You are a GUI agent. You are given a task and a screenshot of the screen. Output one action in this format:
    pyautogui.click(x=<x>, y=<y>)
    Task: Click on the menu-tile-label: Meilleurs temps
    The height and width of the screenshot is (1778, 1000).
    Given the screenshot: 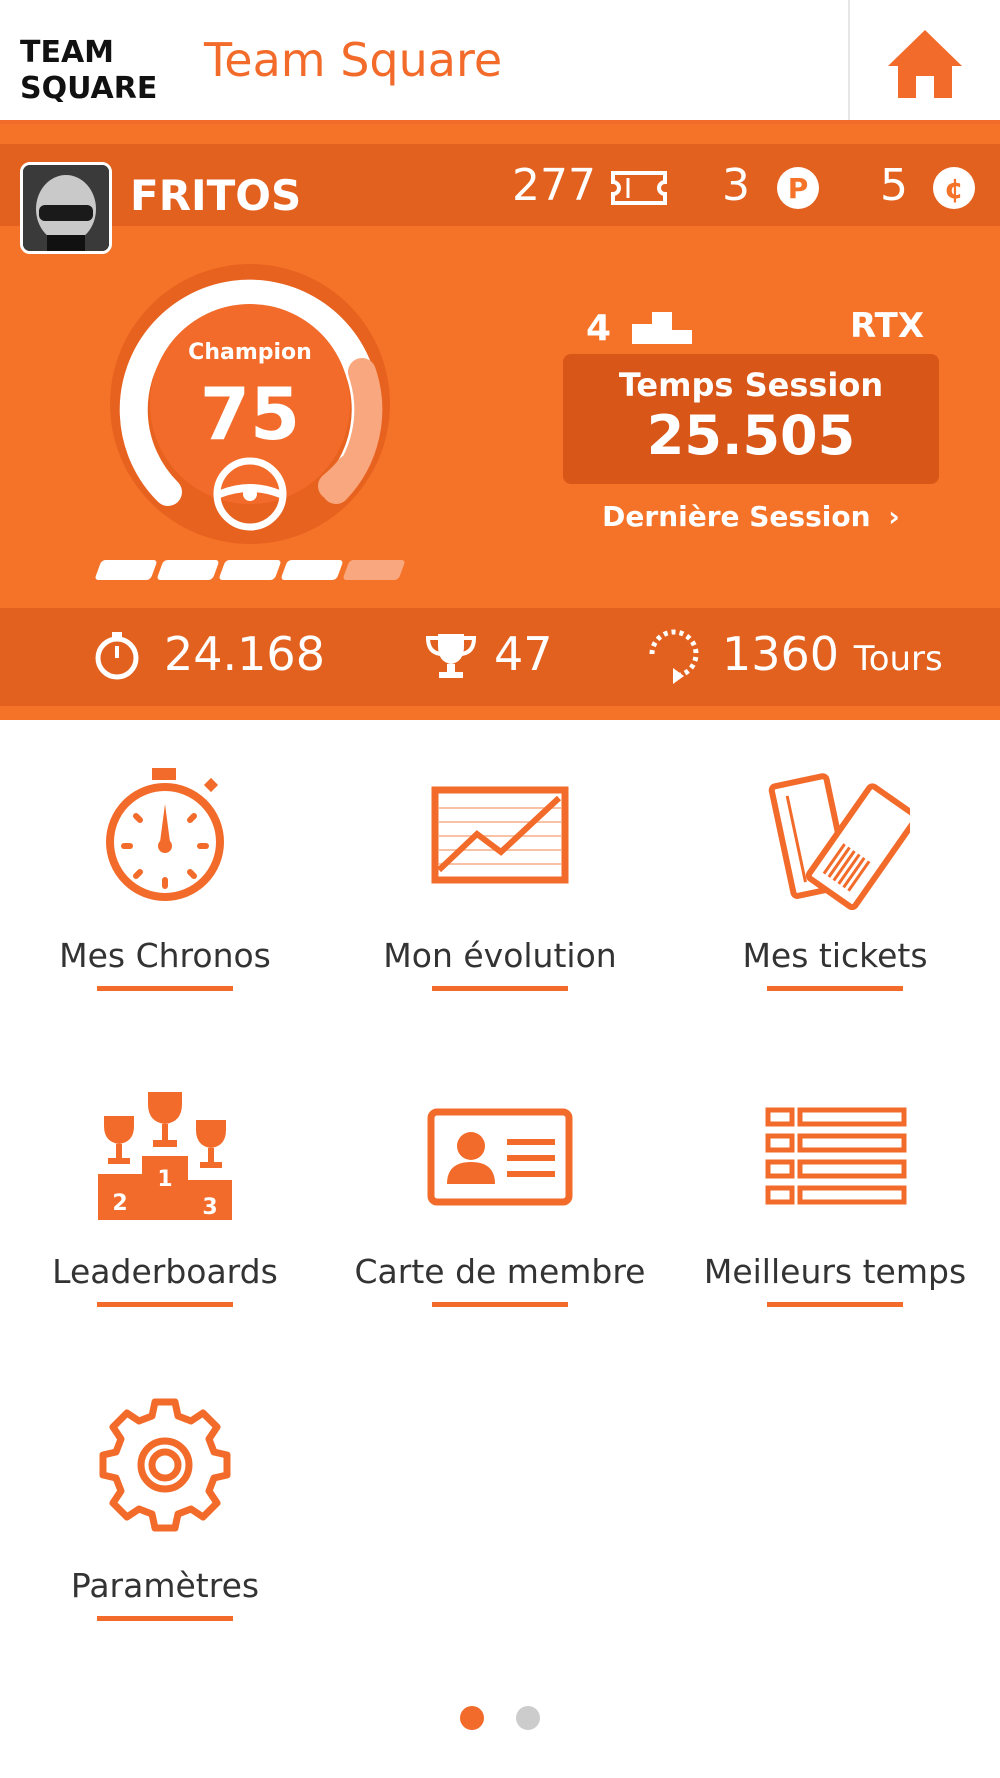 What is the action you would take?
    pyautogui.click(x=835, y=1271)
    